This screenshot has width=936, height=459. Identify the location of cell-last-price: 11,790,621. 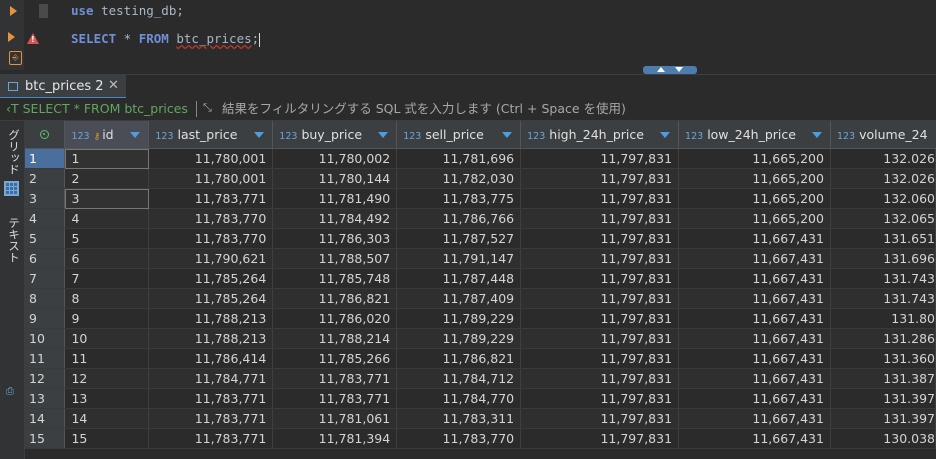
(211, 258).